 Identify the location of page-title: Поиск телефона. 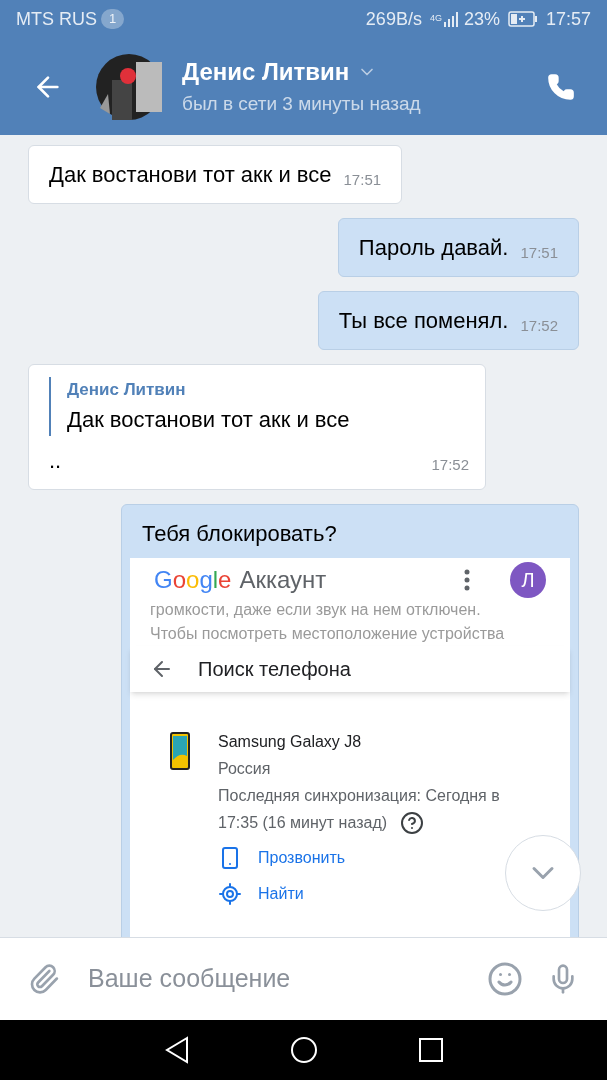
(274, 669).